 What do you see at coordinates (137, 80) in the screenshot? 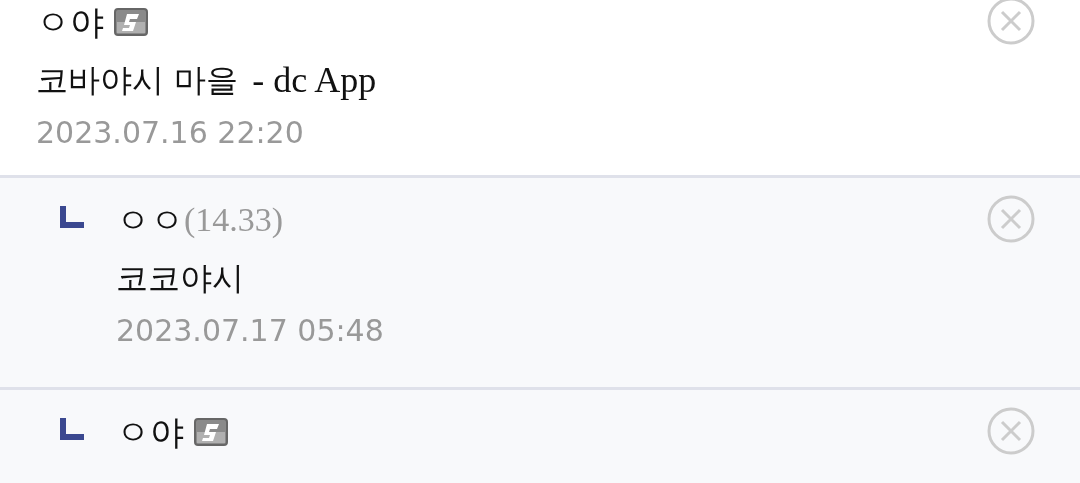
I see `comment-text: 코바야시 마을` at bounding box center [137, 80].